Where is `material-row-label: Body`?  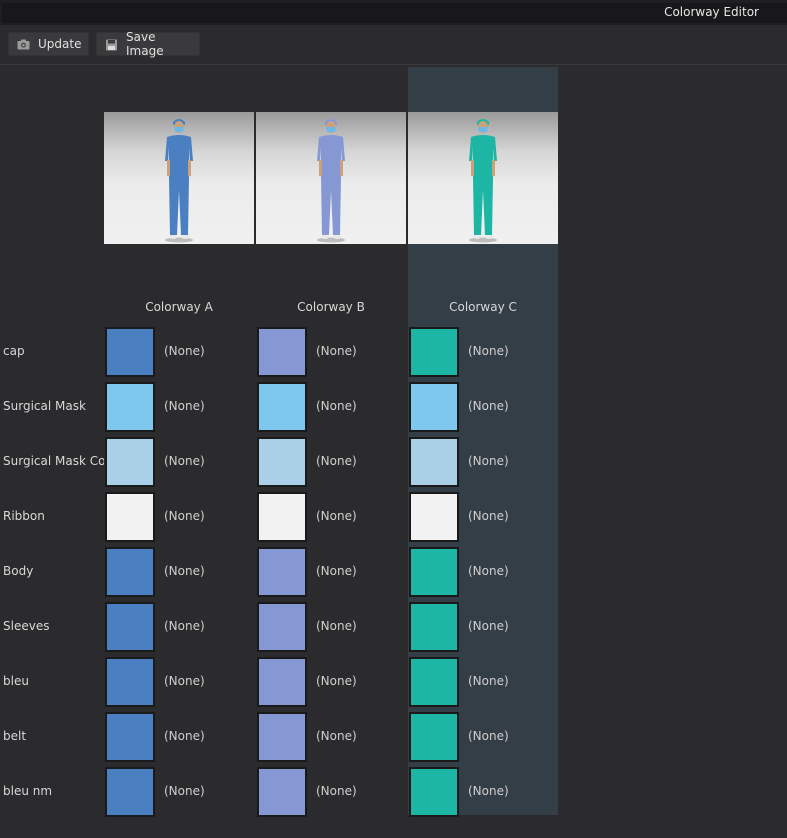
material-row-label: Body is located at coordinates (18, 571).